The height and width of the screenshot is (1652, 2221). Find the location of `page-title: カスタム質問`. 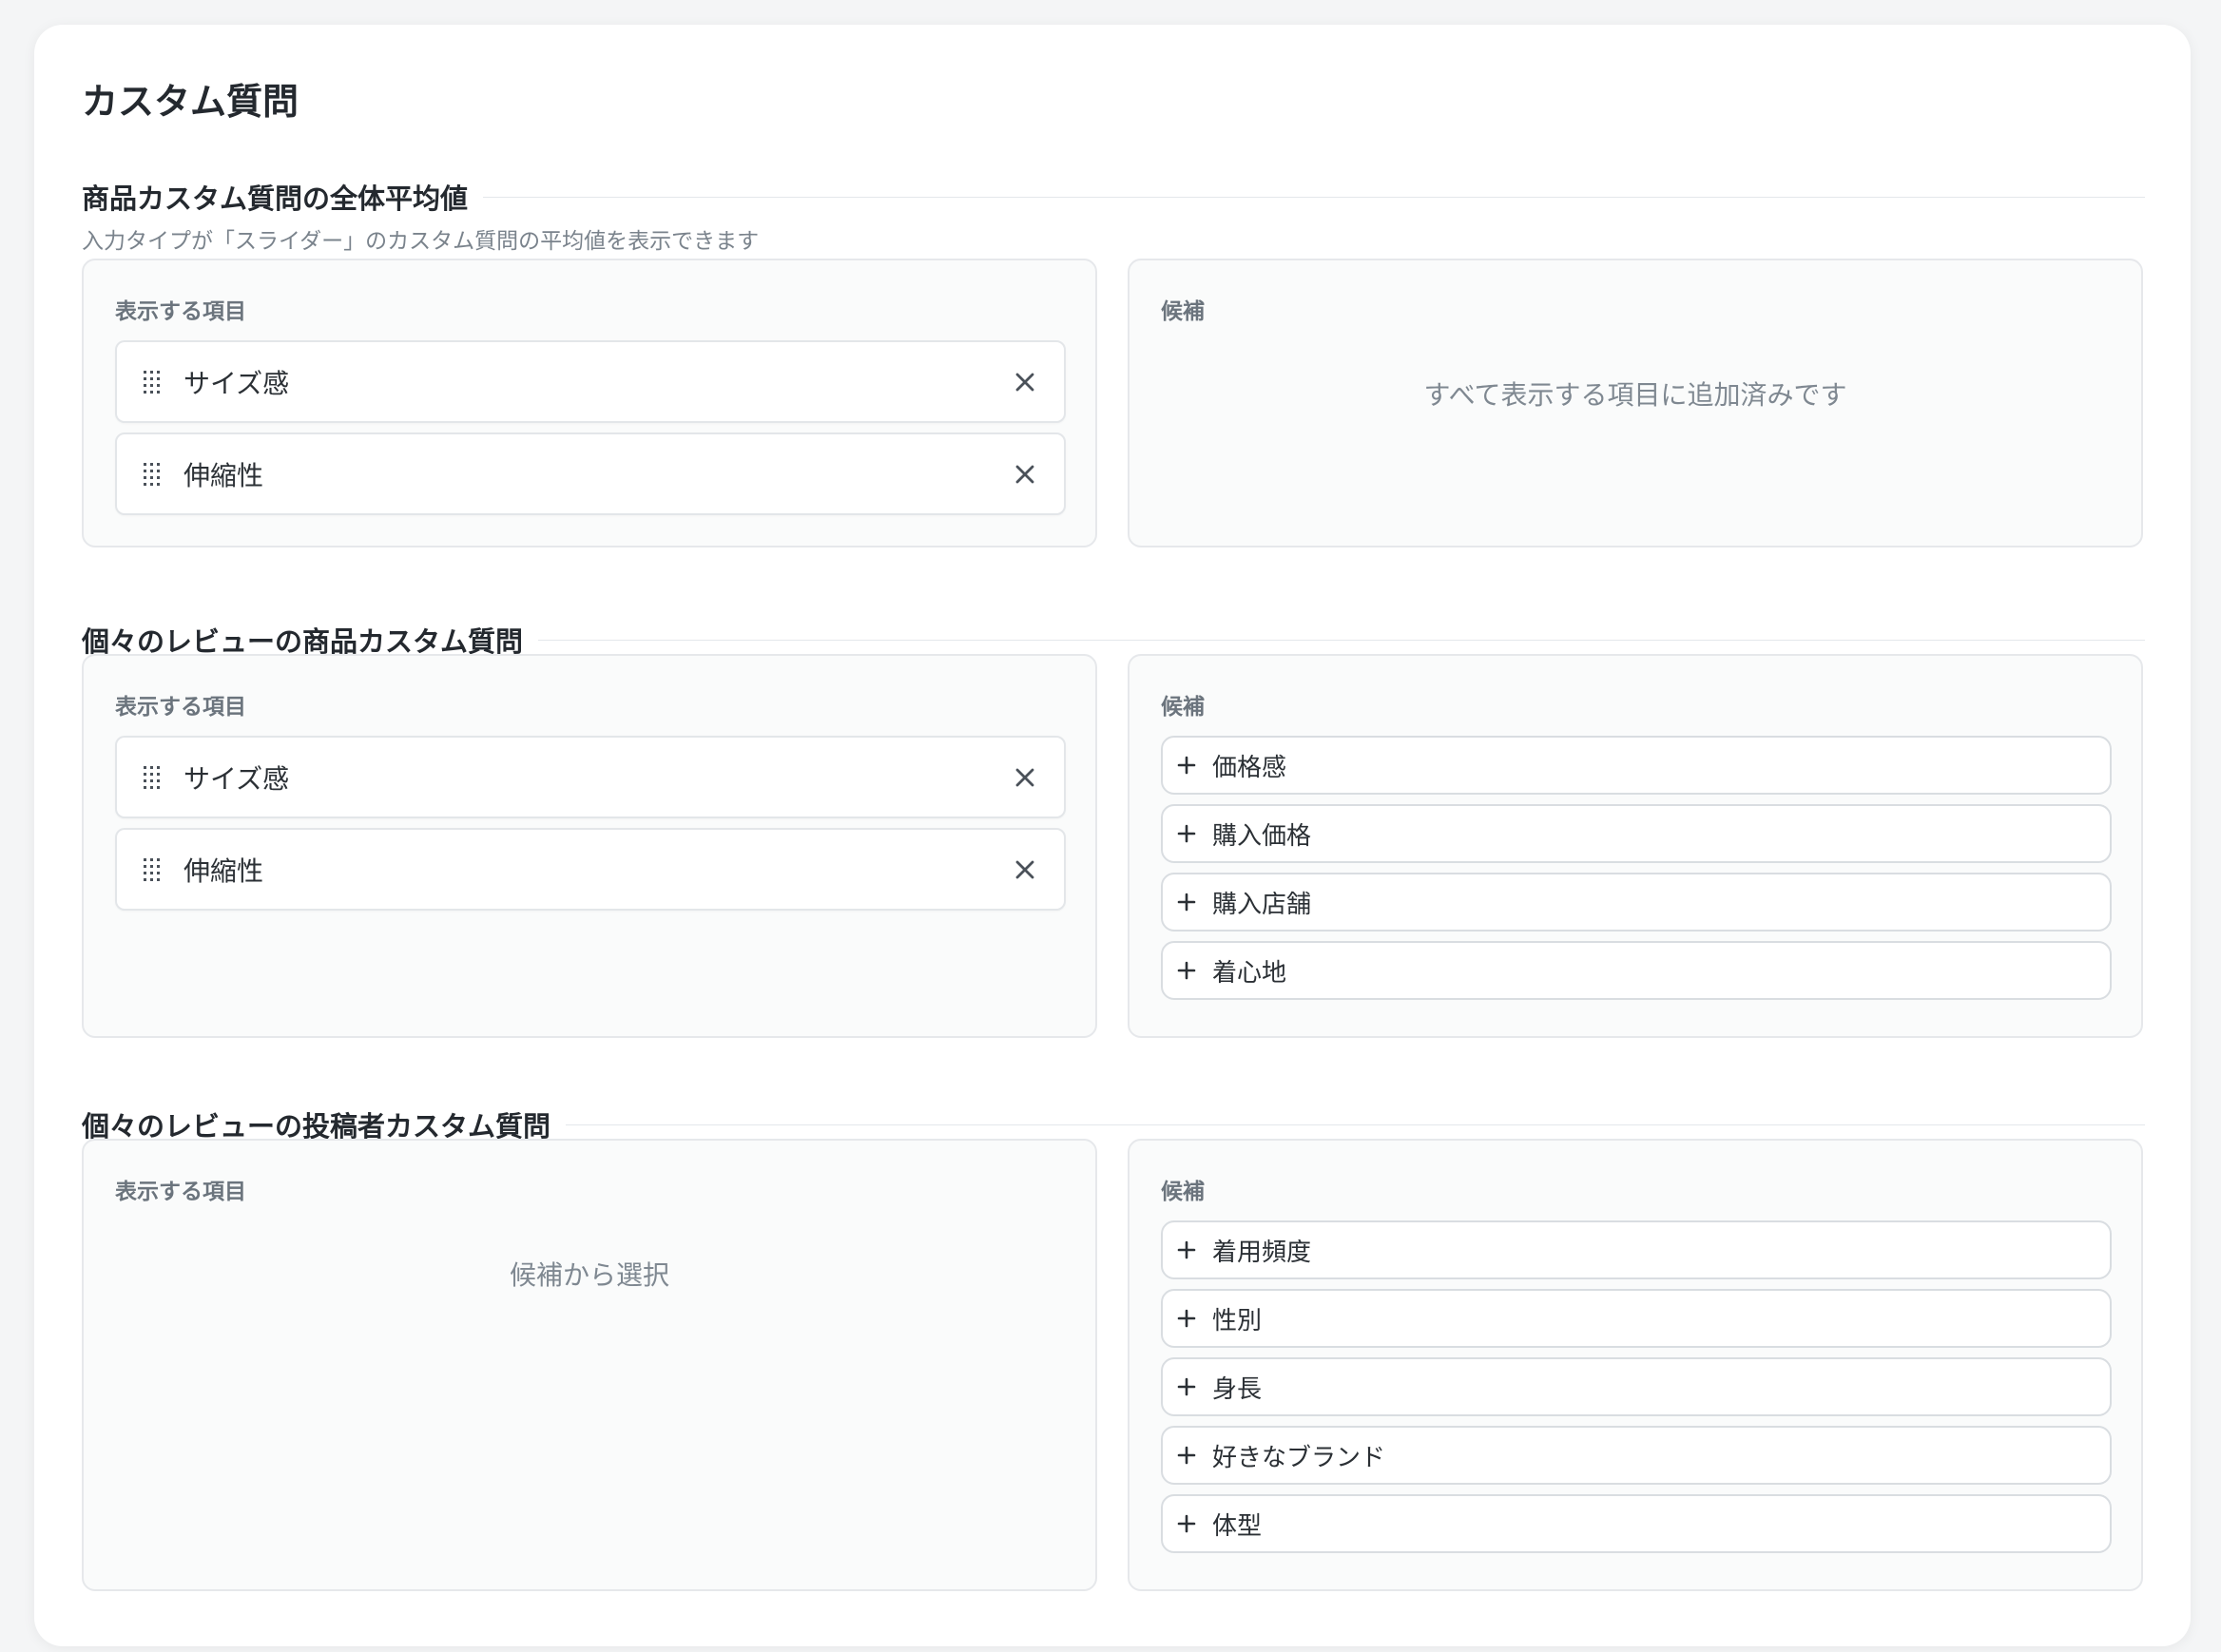

page-title: カスタム質問 is located at coordinates (190, 102).